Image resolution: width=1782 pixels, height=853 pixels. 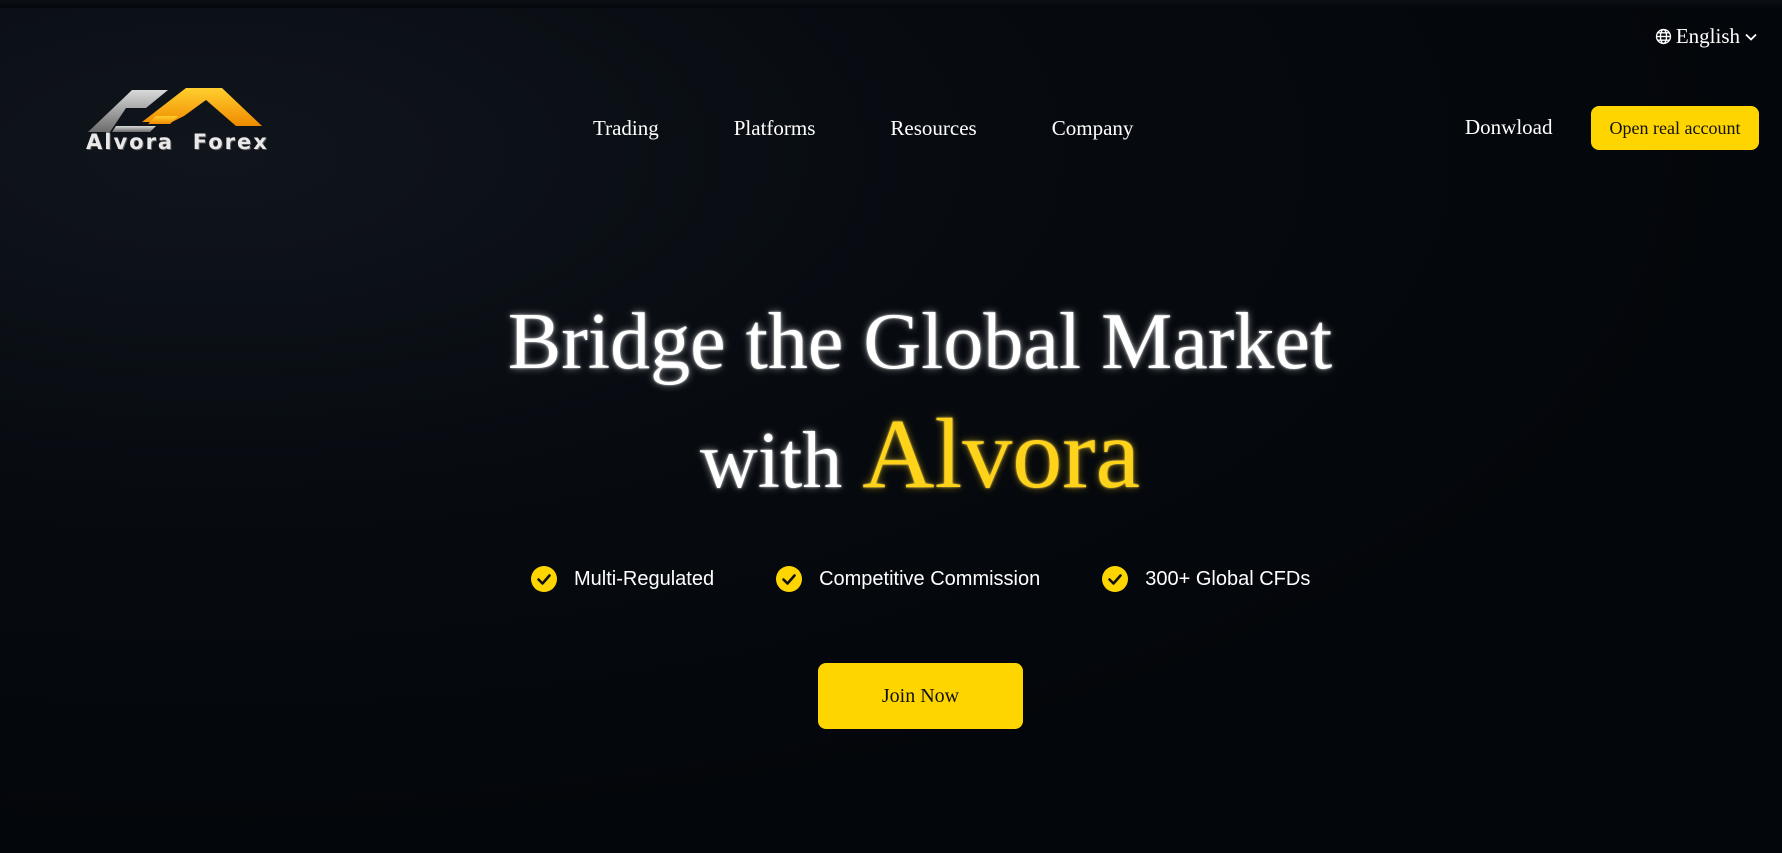 What do you see at coordinates (933, 128) in the screenshot?
I see `nav-item-resources: Resources` at bounding box center [933, 128].